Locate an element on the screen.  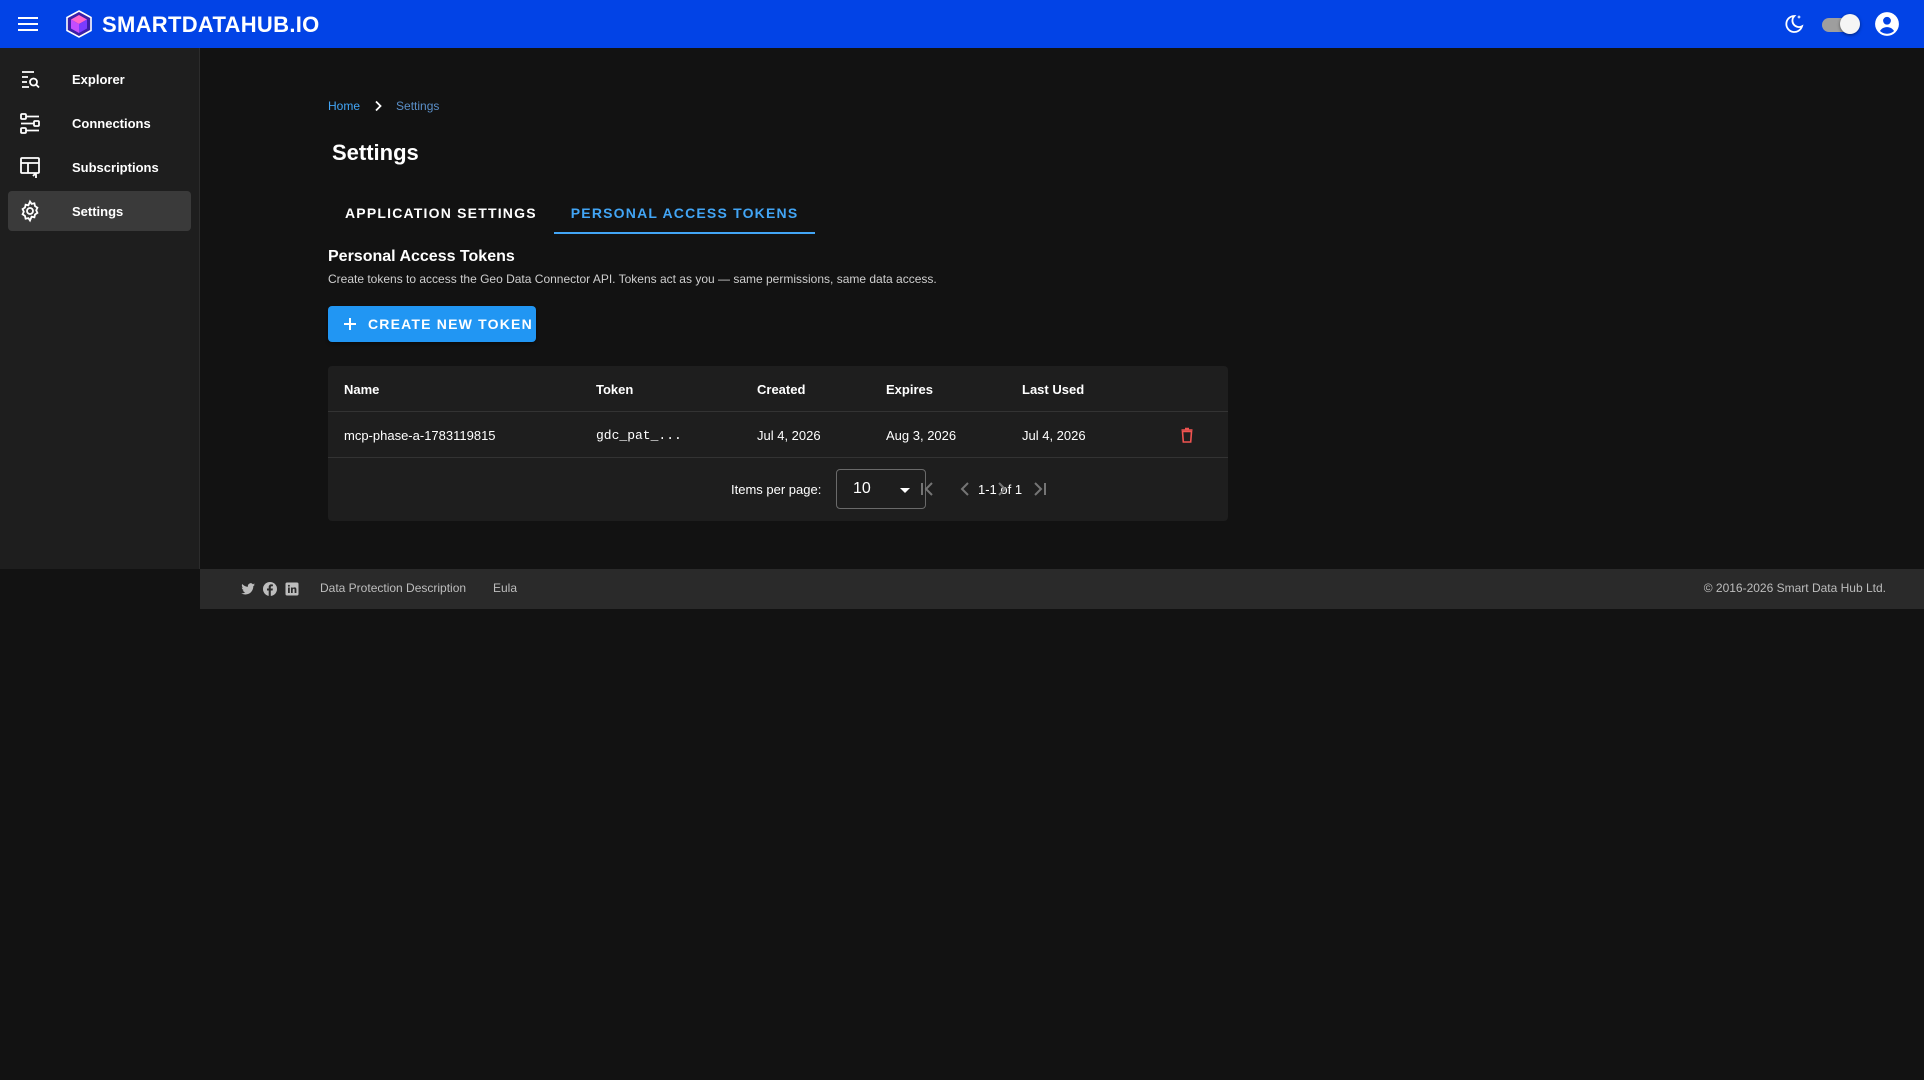
caret-down-icon is located at coordinates (905, 490).